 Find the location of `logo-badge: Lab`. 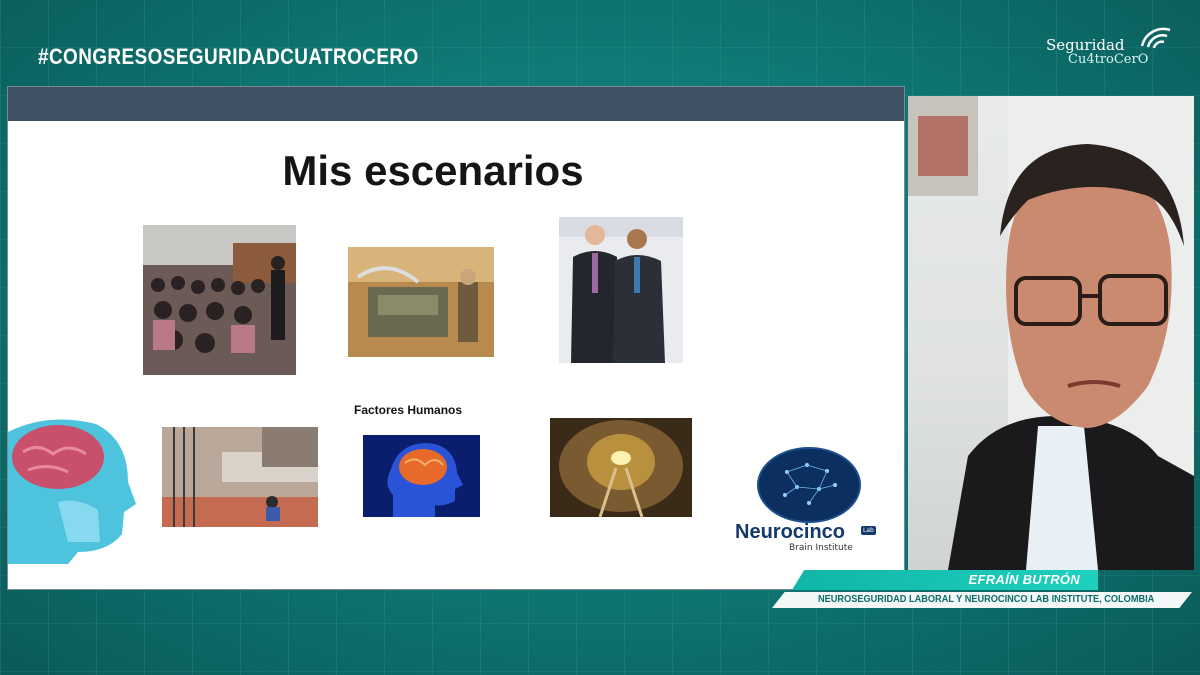

logo-badge: Lab is located at coordinates (868, 530).